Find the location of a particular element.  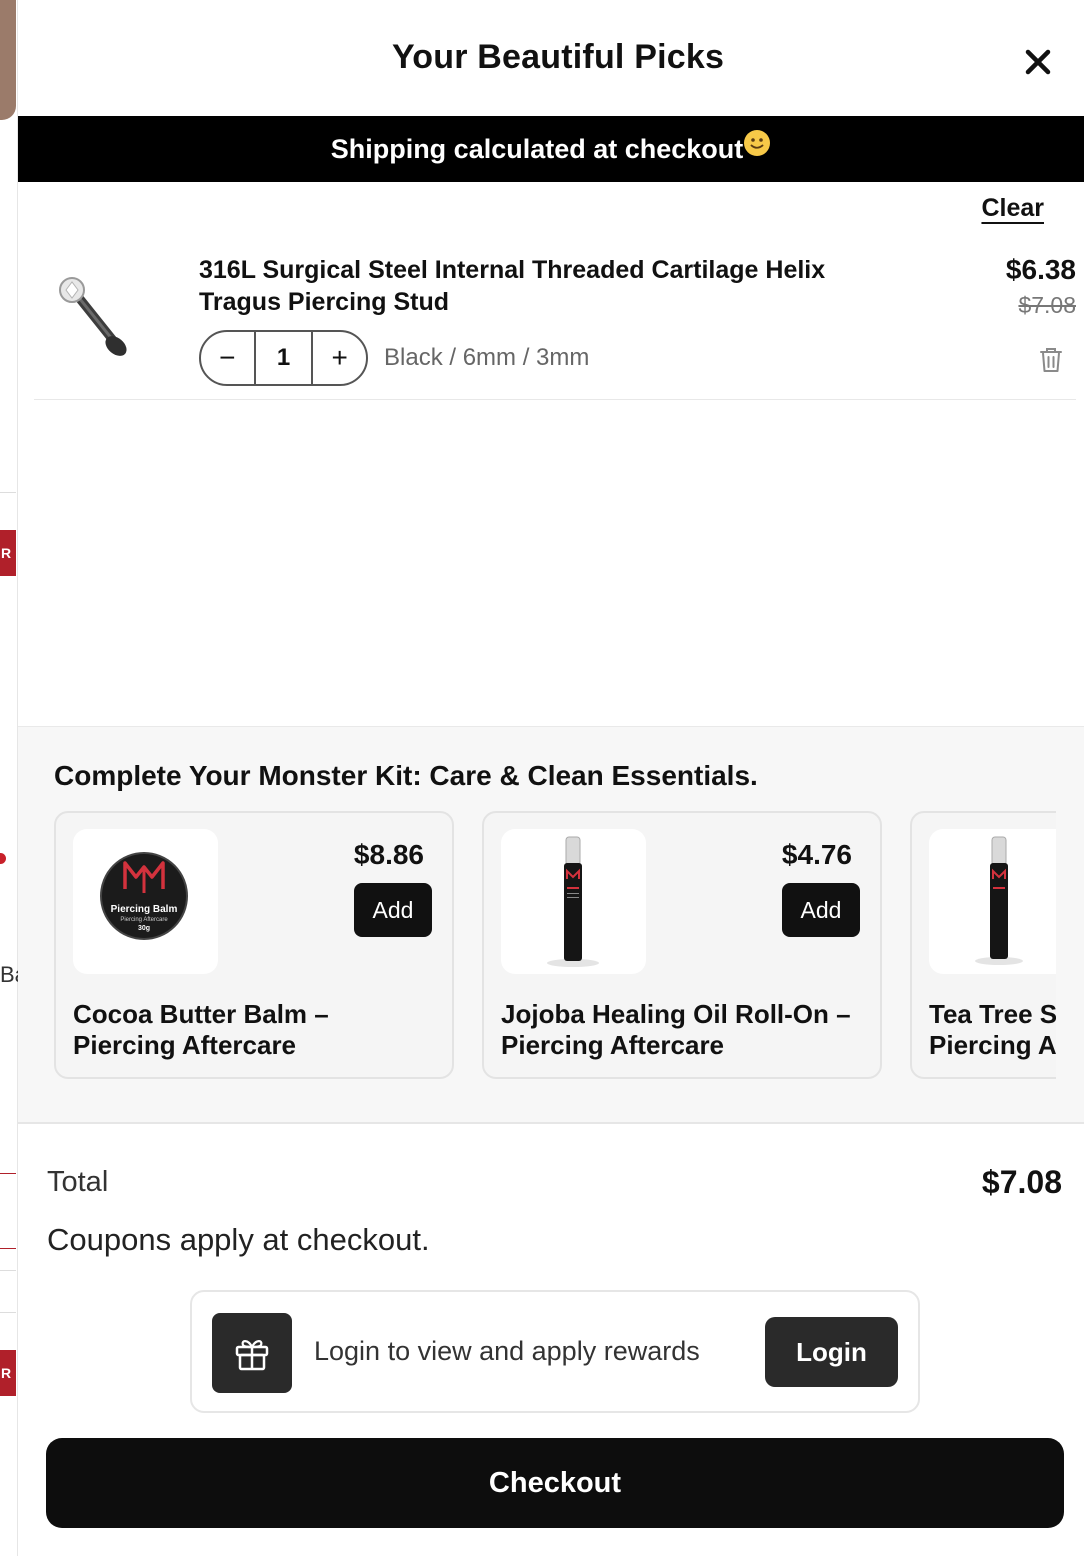

background-image is located at coordinates (8, 60).